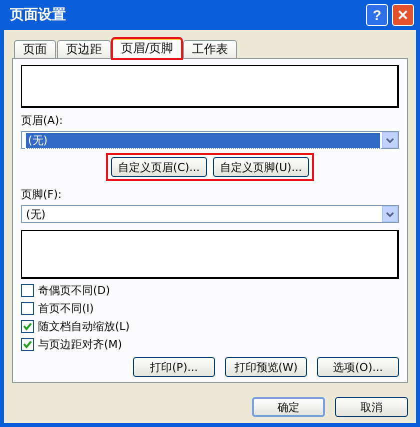 The width and height of the screenshot is (420, 427). What do you see at coordinates (288, 407) in the screenshot?
I see `dialog-button: 确定` at bounding box center [288, 407].